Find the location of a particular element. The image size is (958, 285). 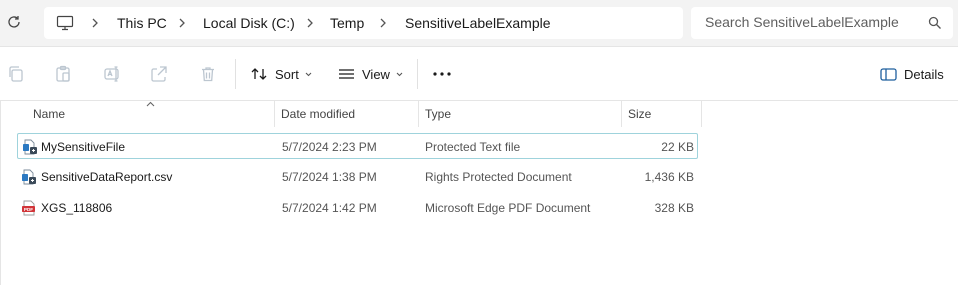

search-box is located at coordinates (822, 23).